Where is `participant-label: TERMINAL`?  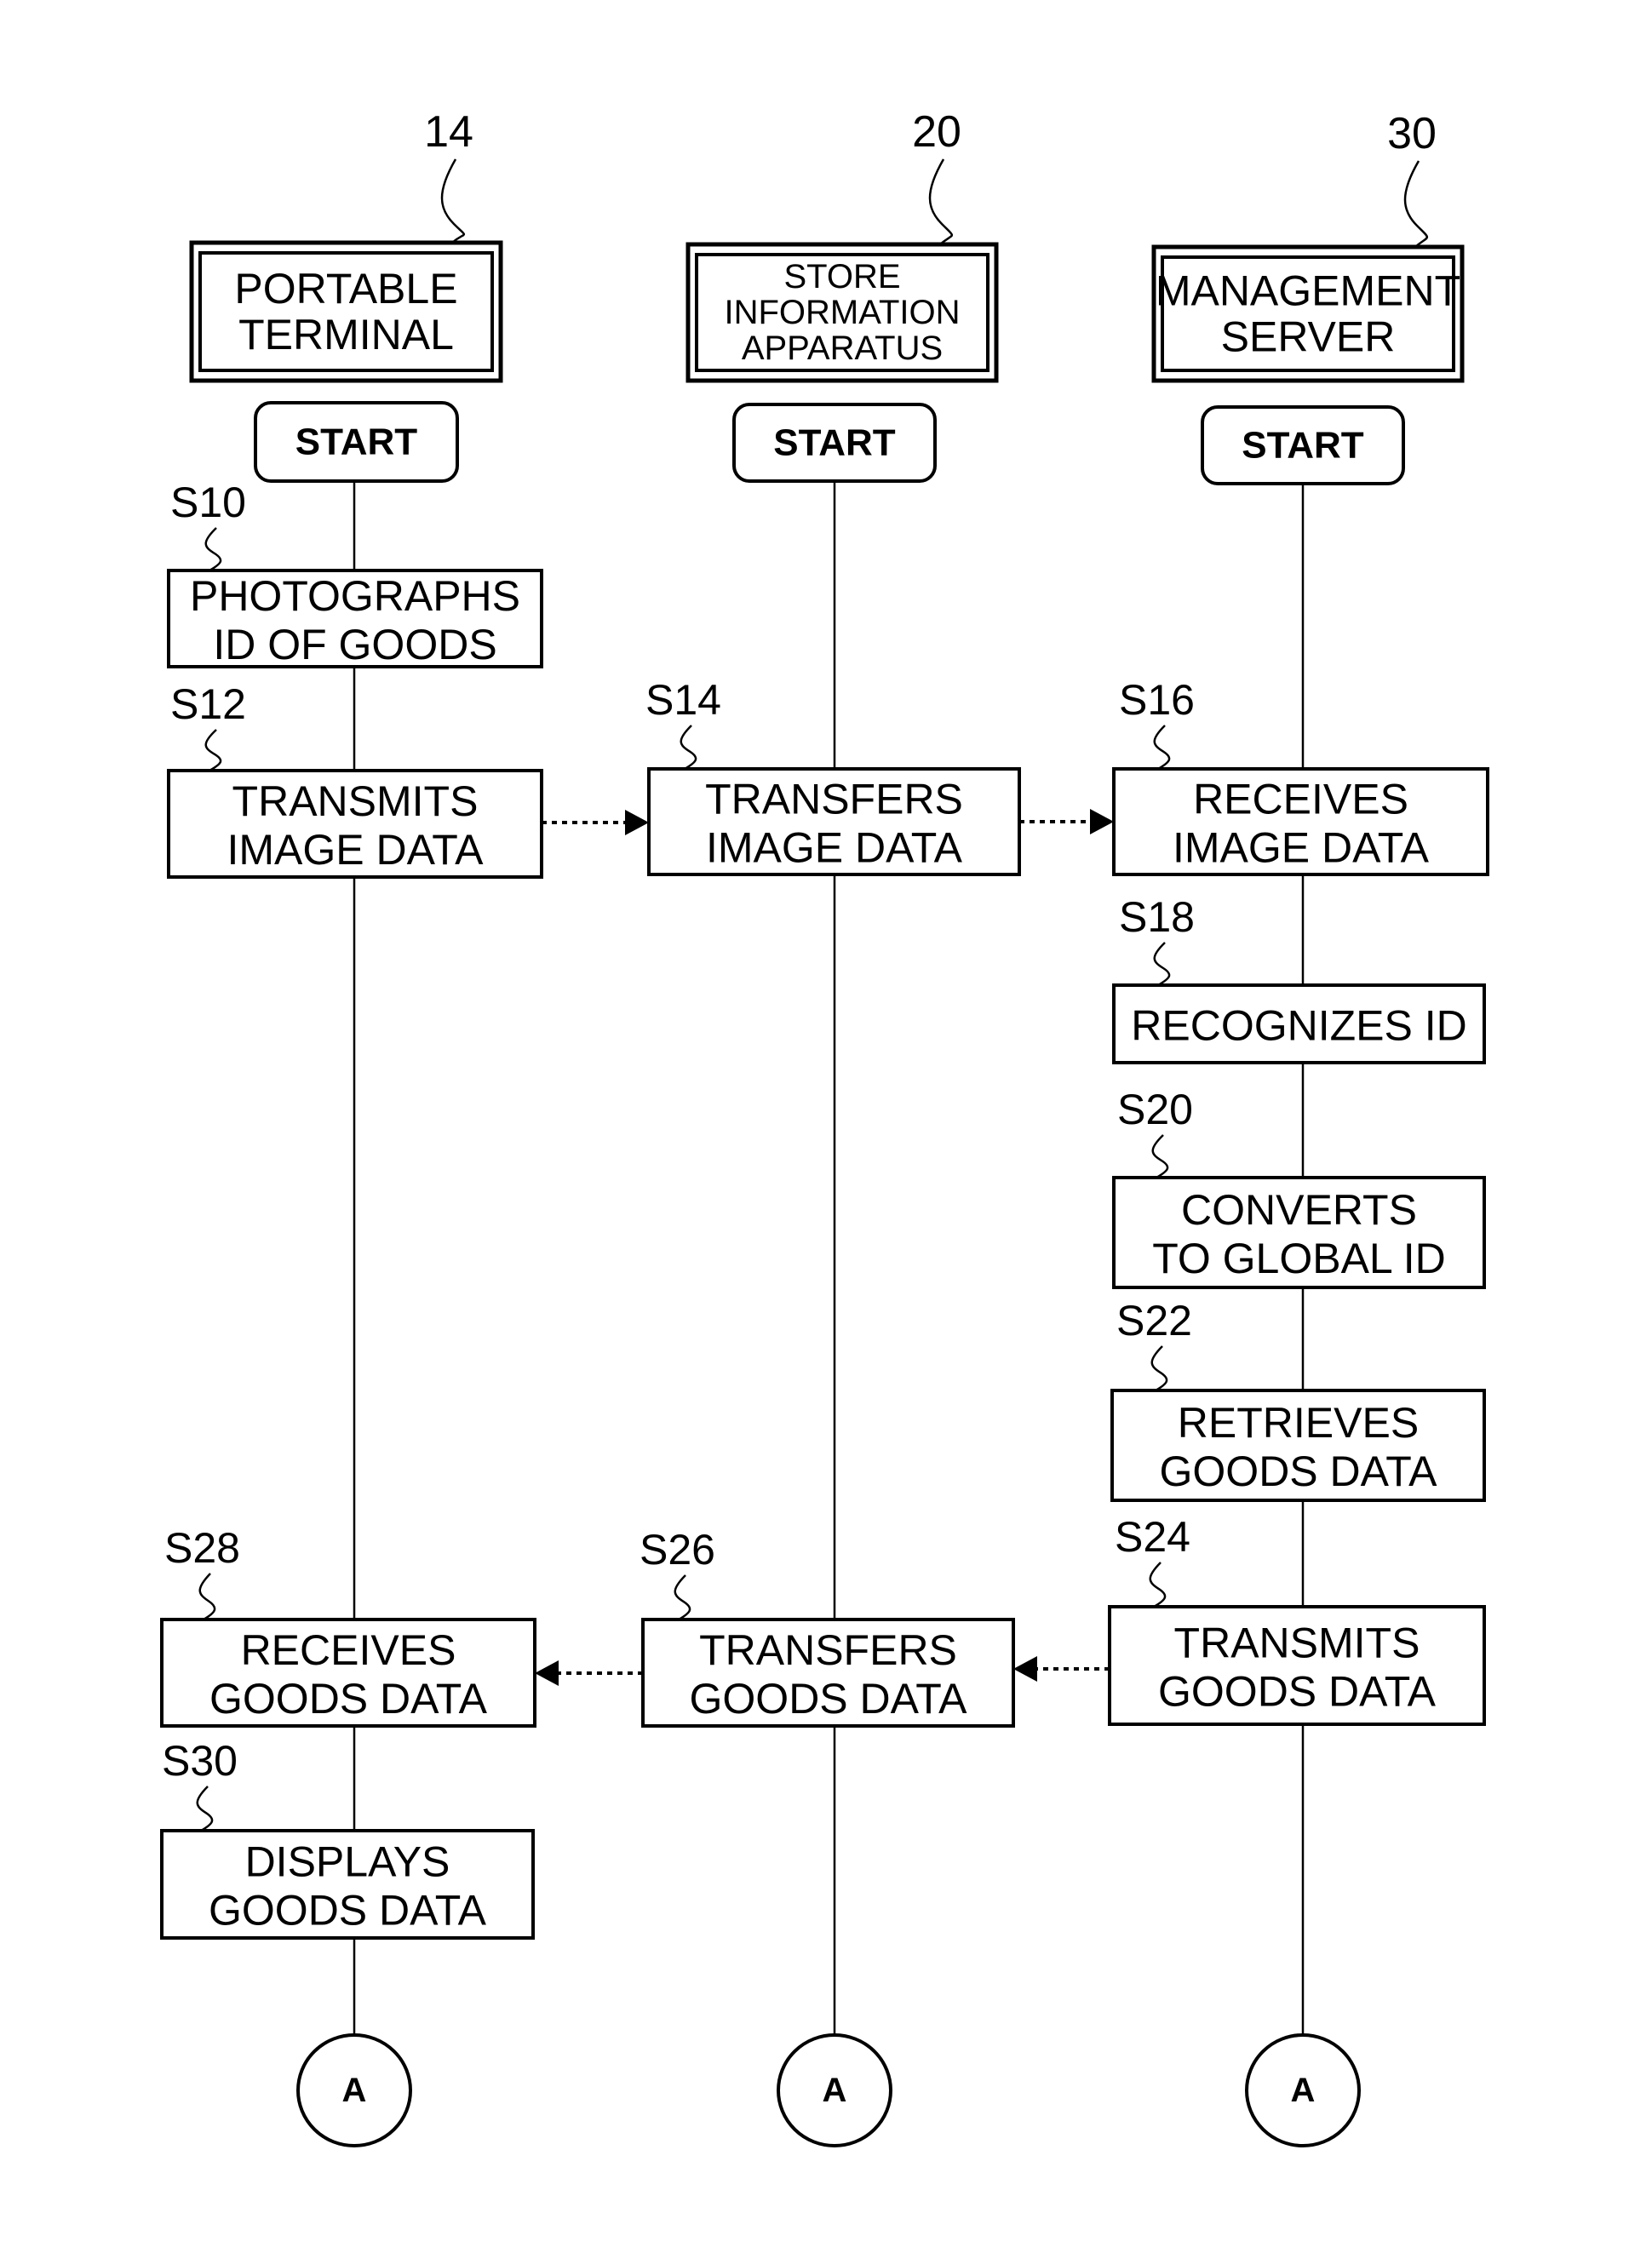 participant-label: TERMINAL is located at coordinates (346, 335).